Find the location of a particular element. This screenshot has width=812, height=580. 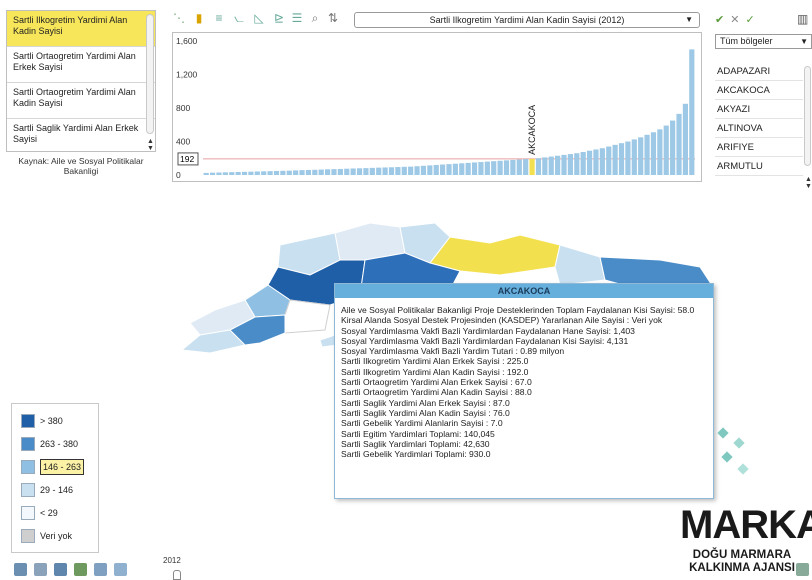

bar-chart-icon: ▮ is located at coordinates (199, 18).